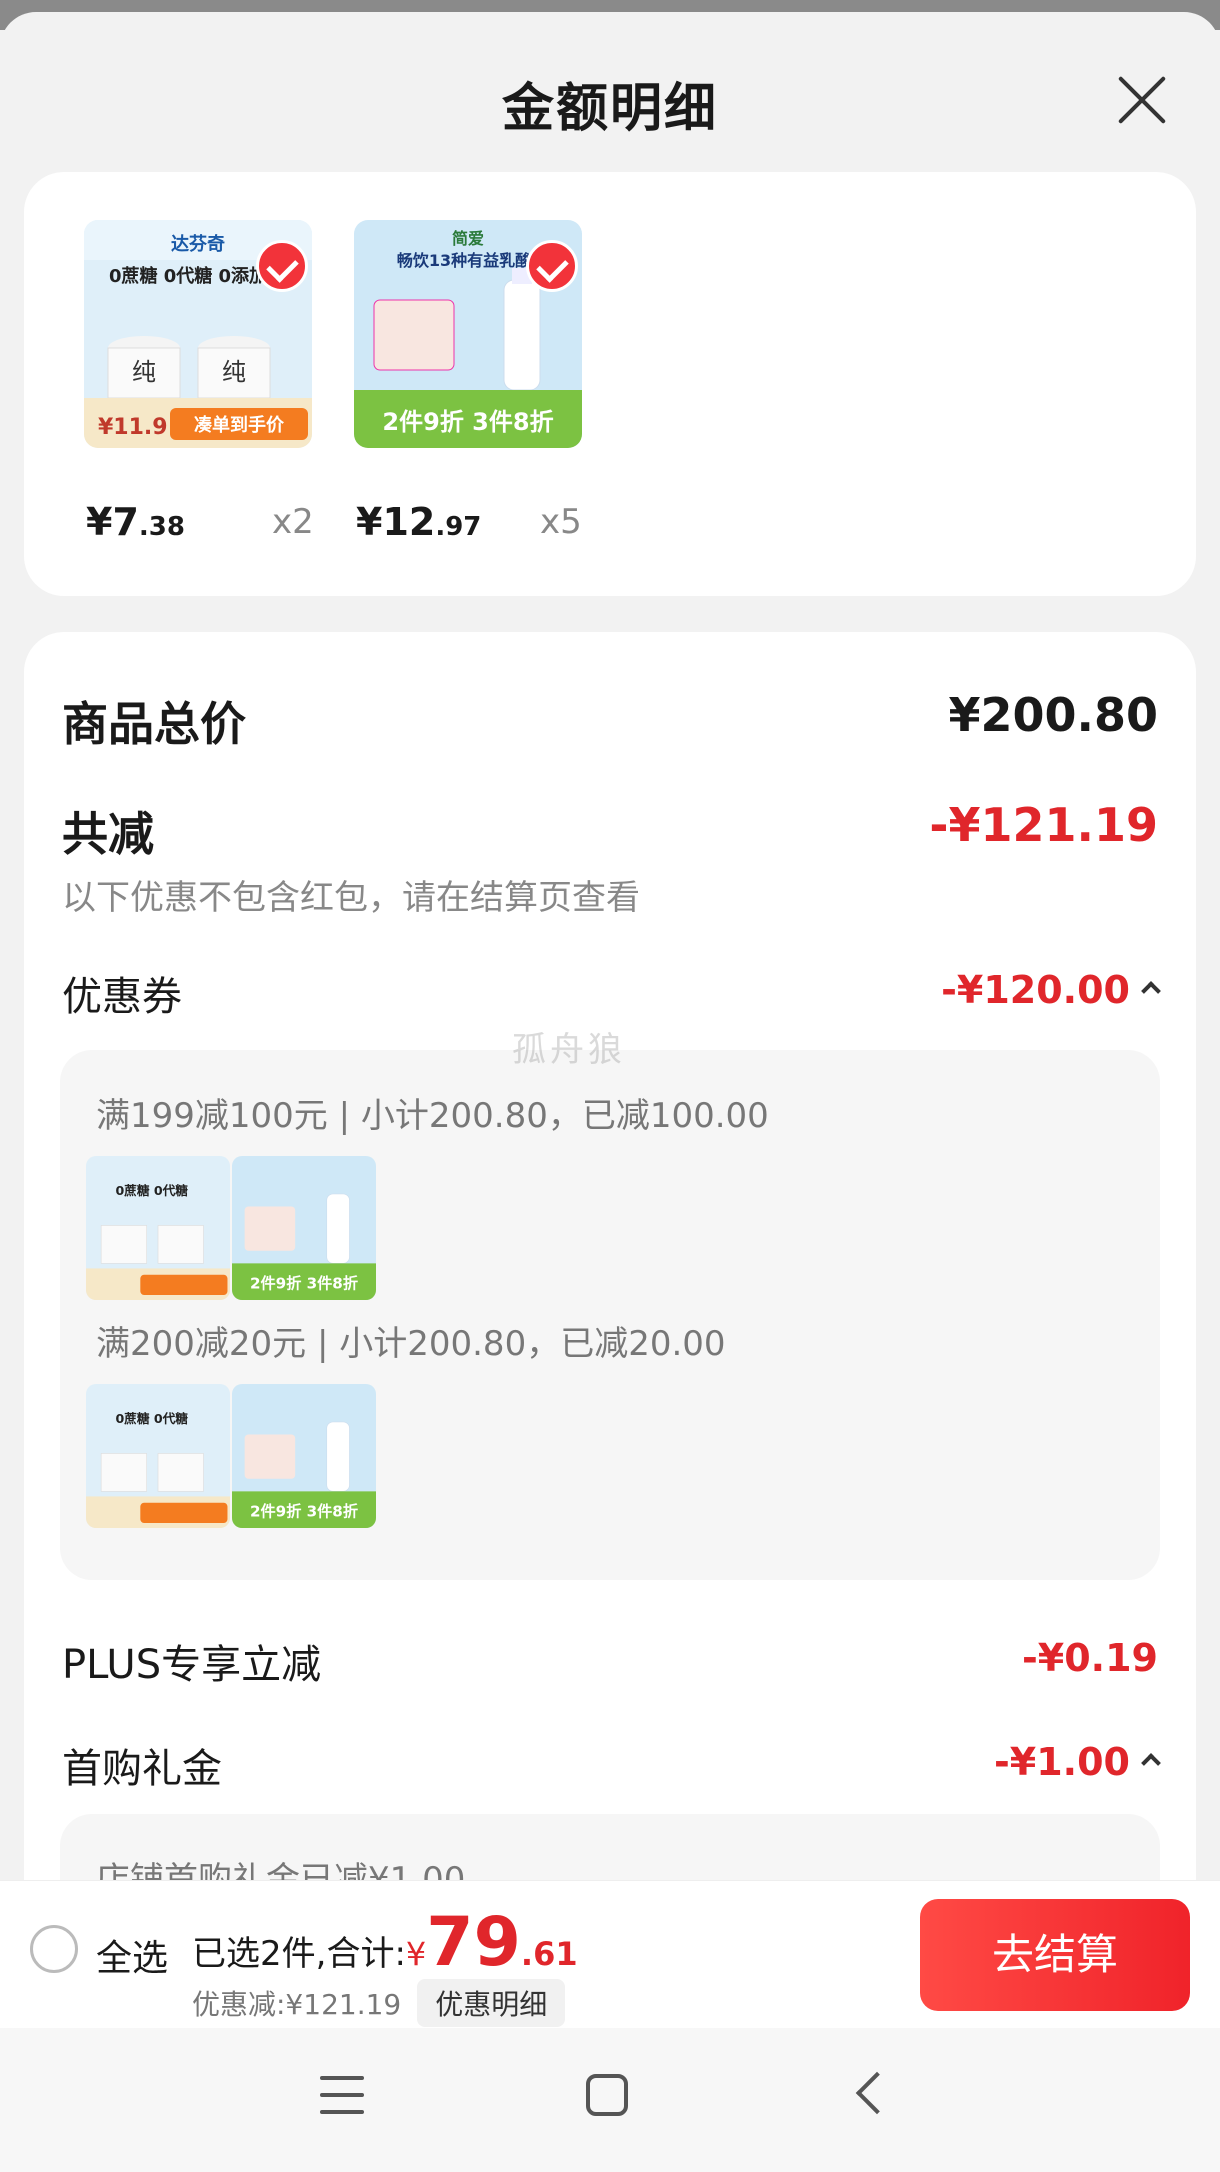 This screenshot has width=1220, height=2172. What do you see at coordinates (411, 1344) in the screenshot?
I see `coupon-detail-2: 满200减20元 | 小计200.80，已减20.00` at bounding box center [411, 1344].